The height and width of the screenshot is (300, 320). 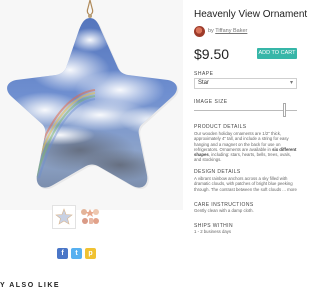 I want to click on artist-link: Tiffany Baker, so click(x=231, y=31).